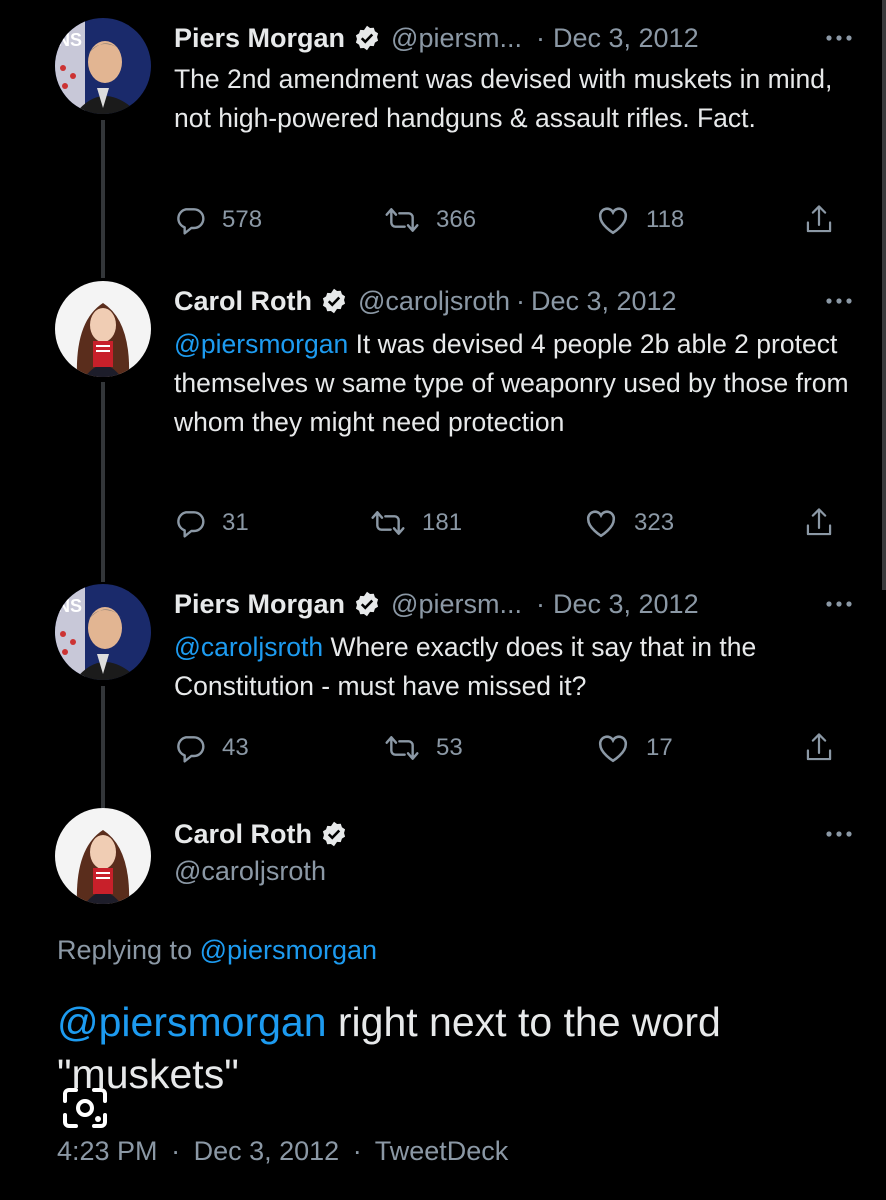  What do you see at coordinates (107, 1151) in the screenshot?
I see `tweet-time: 4:23 PM` at bounding box center [107, 1151].